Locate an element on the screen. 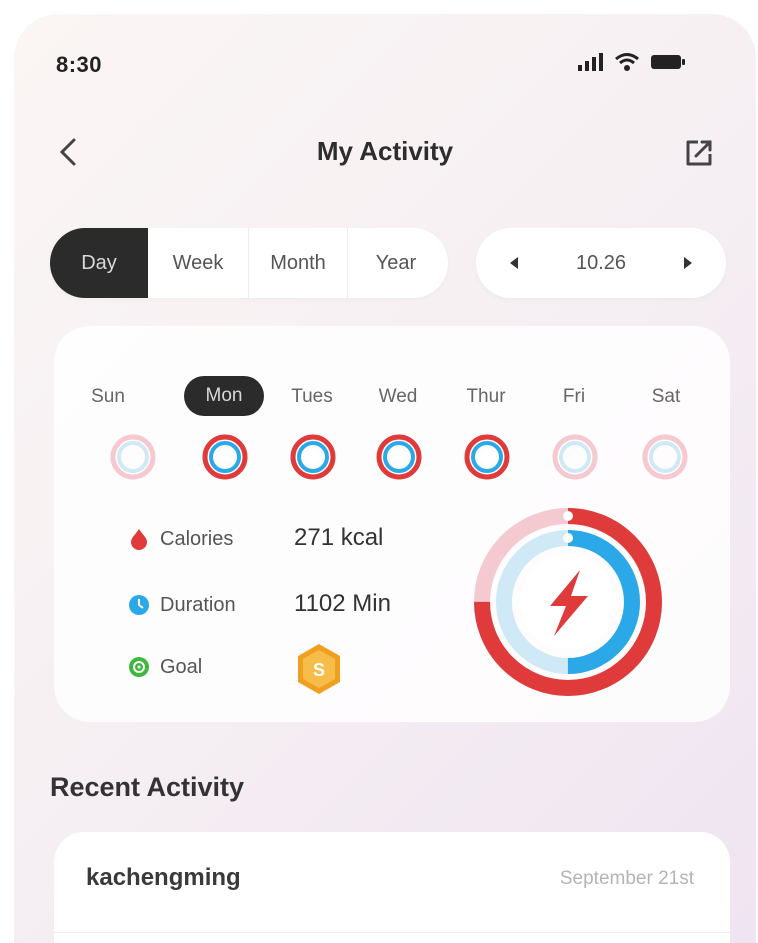 The width and height of the screenshot is (758, 943). recent-activity-heading: Recent Activity is located at coordinates (147, 787).